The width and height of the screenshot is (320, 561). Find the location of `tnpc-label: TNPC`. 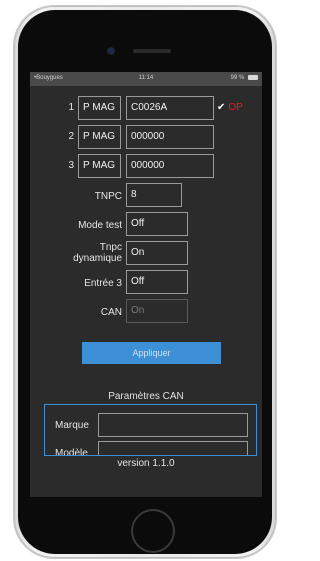

tnpc-label: TNPC is located at coordinates (108, 196).